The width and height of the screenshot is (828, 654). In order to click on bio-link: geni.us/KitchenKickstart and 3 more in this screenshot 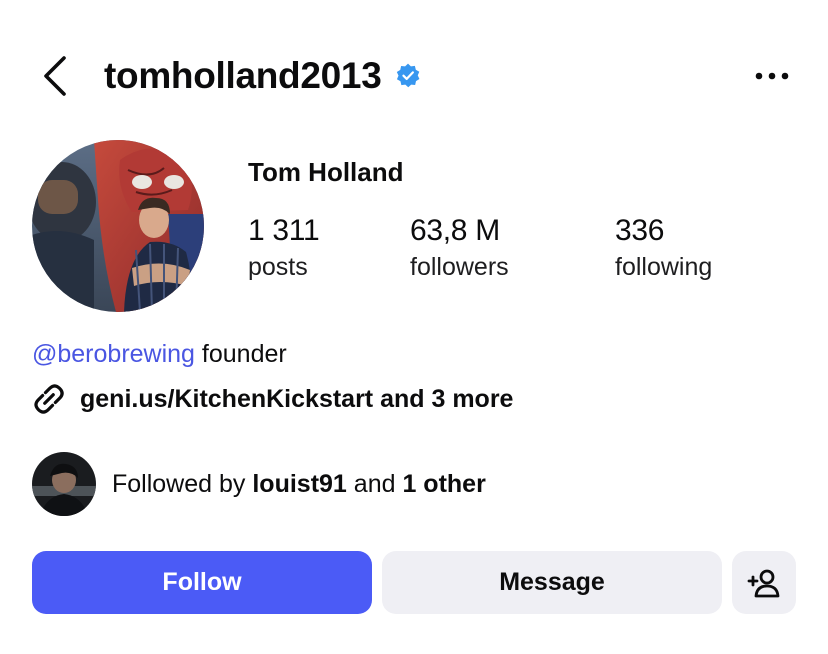, I will do `click(272, 399)`.